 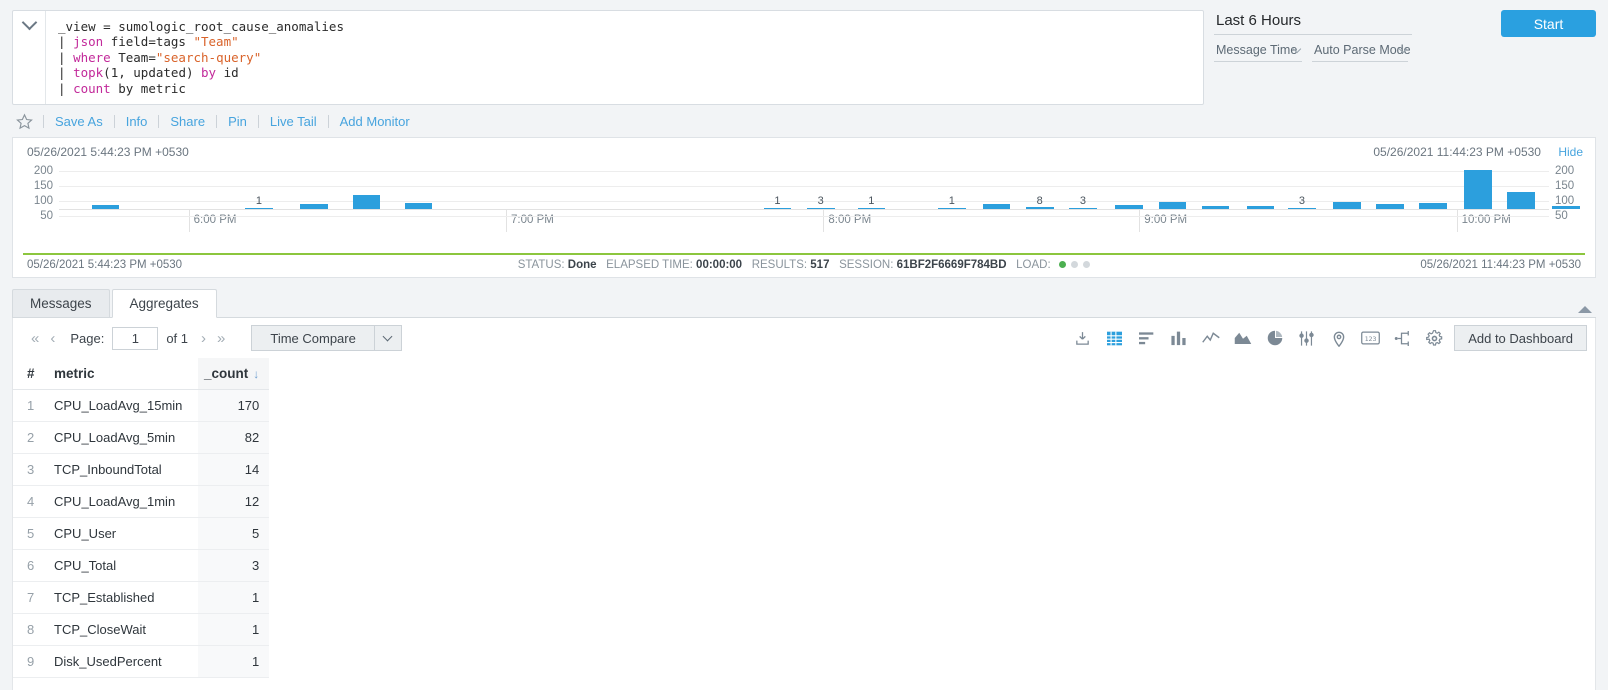 What do you see at coordinates (52, 338) in the screenshot?
I see `prev-page-icon: ‹` at bounding box center [52, 338].